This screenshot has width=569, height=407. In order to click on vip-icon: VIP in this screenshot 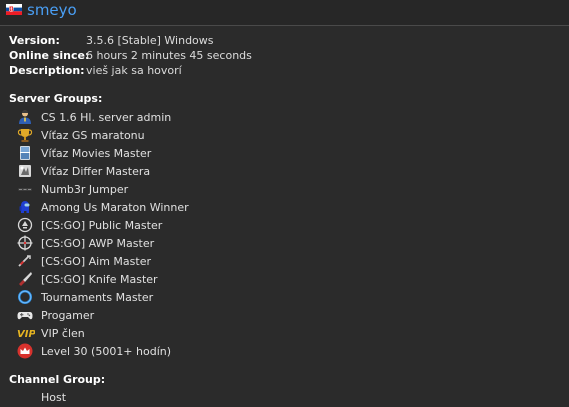, I will do `click(26, 333)`.